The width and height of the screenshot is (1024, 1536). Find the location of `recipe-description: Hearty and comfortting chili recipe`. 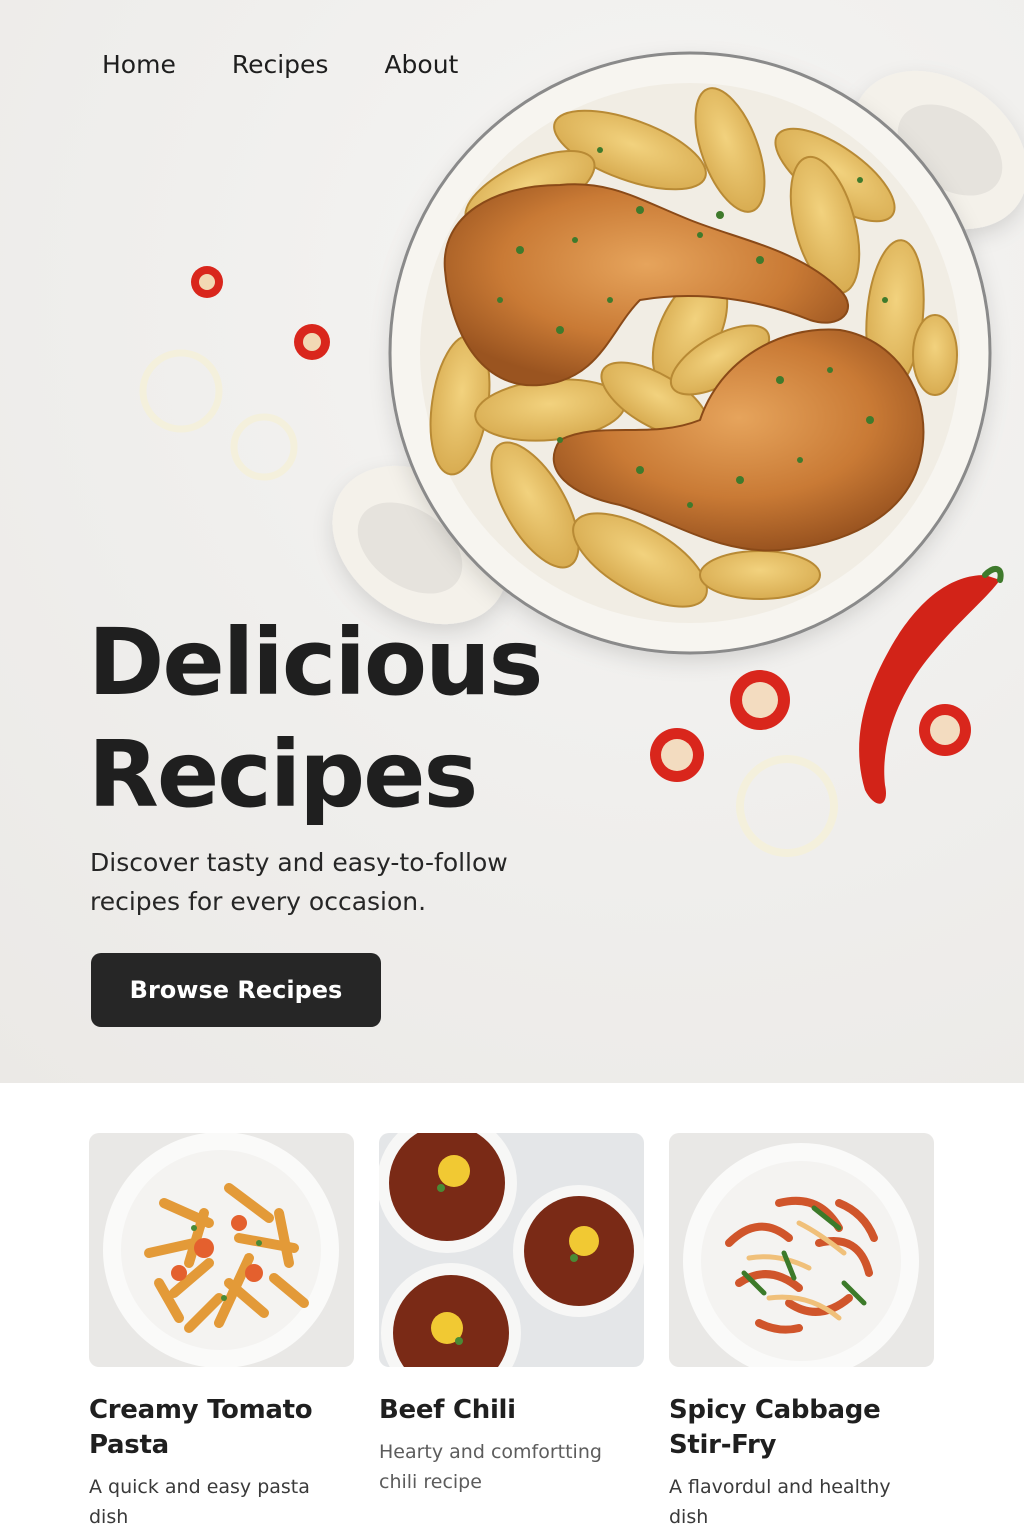

recipe-description: Hearty and comfortting chili recipe is located at coordinates (490, 1467).